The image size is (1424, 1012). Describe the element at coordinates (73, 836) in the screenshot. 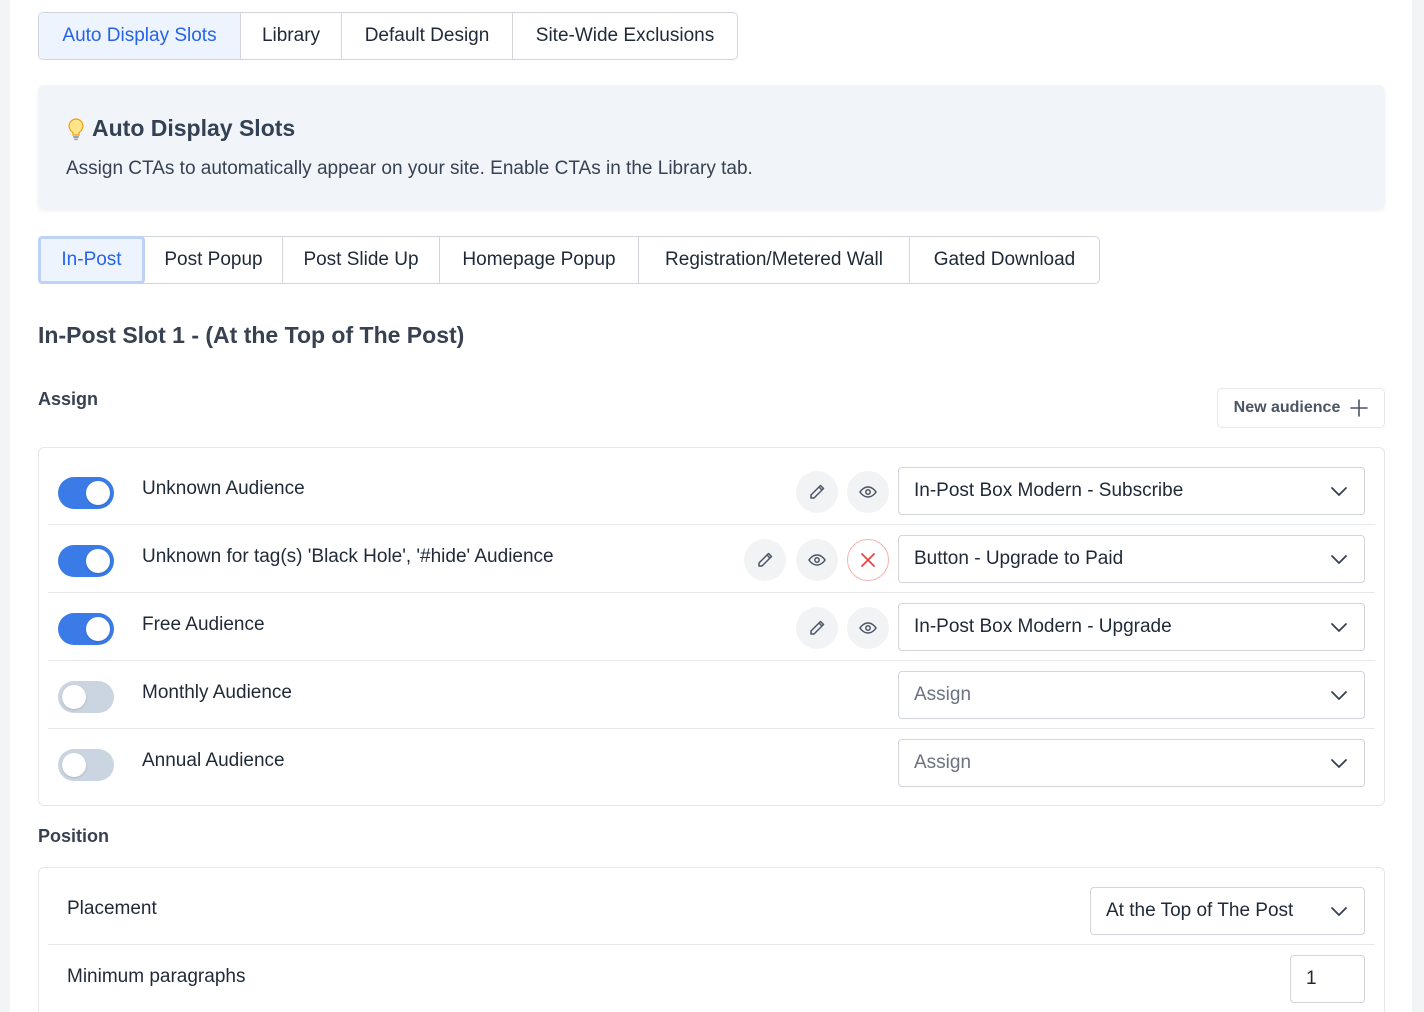

I see `position-label: Position` at that location.